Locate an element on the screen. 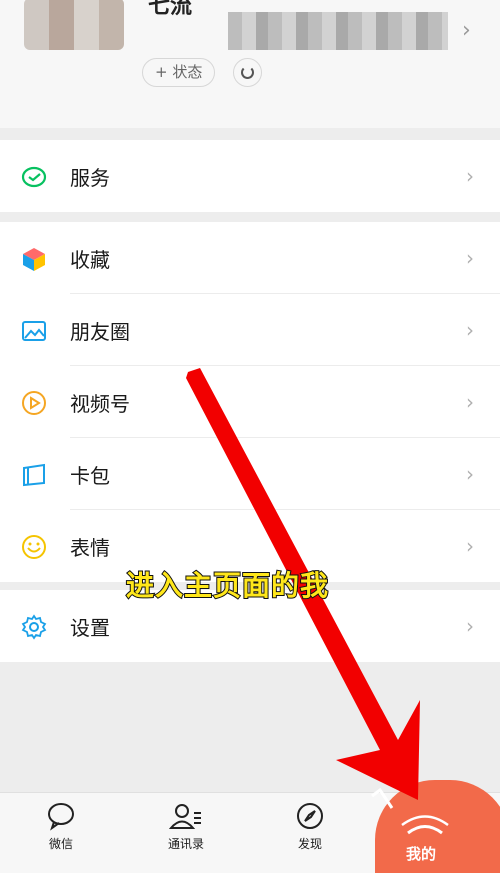 This screenshot has height=873, width=500. channels-play-icon is located at coordinates (34, 403).